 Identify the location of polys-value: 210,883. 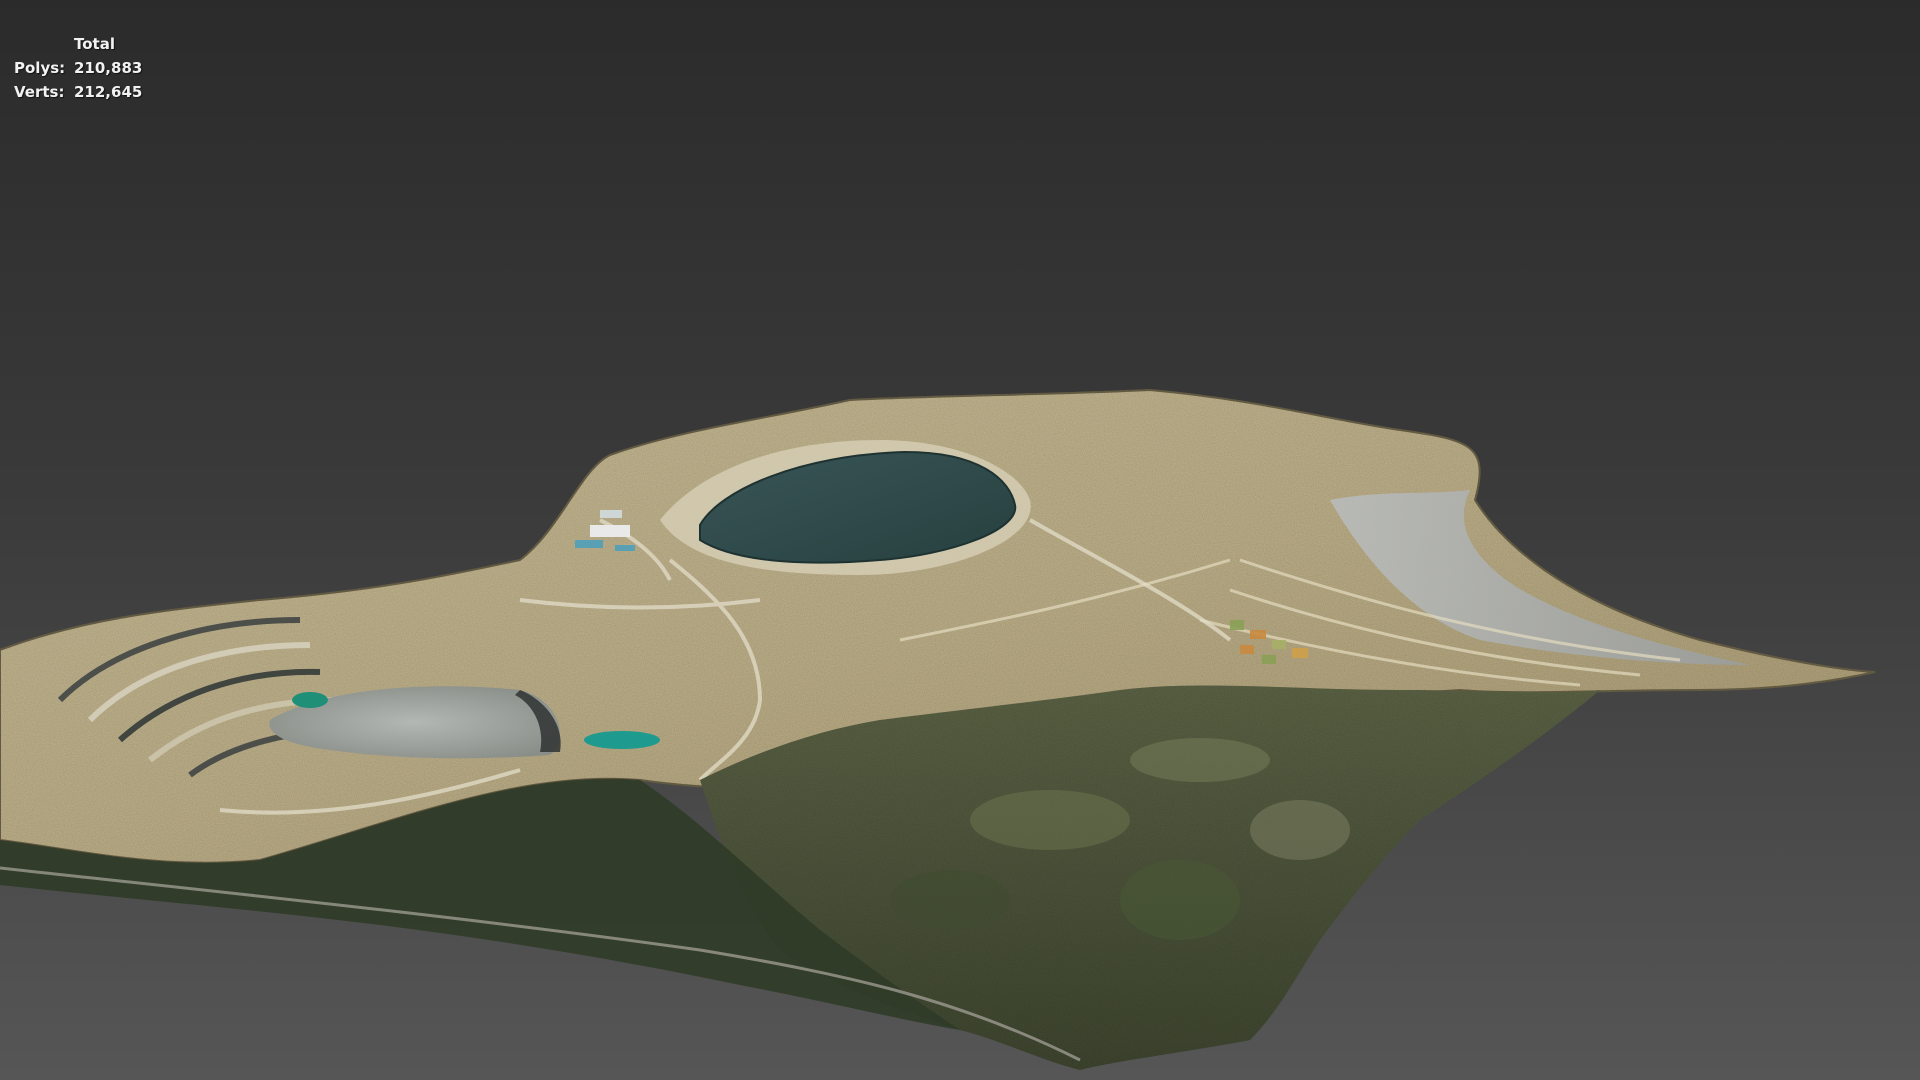
(108, 68).